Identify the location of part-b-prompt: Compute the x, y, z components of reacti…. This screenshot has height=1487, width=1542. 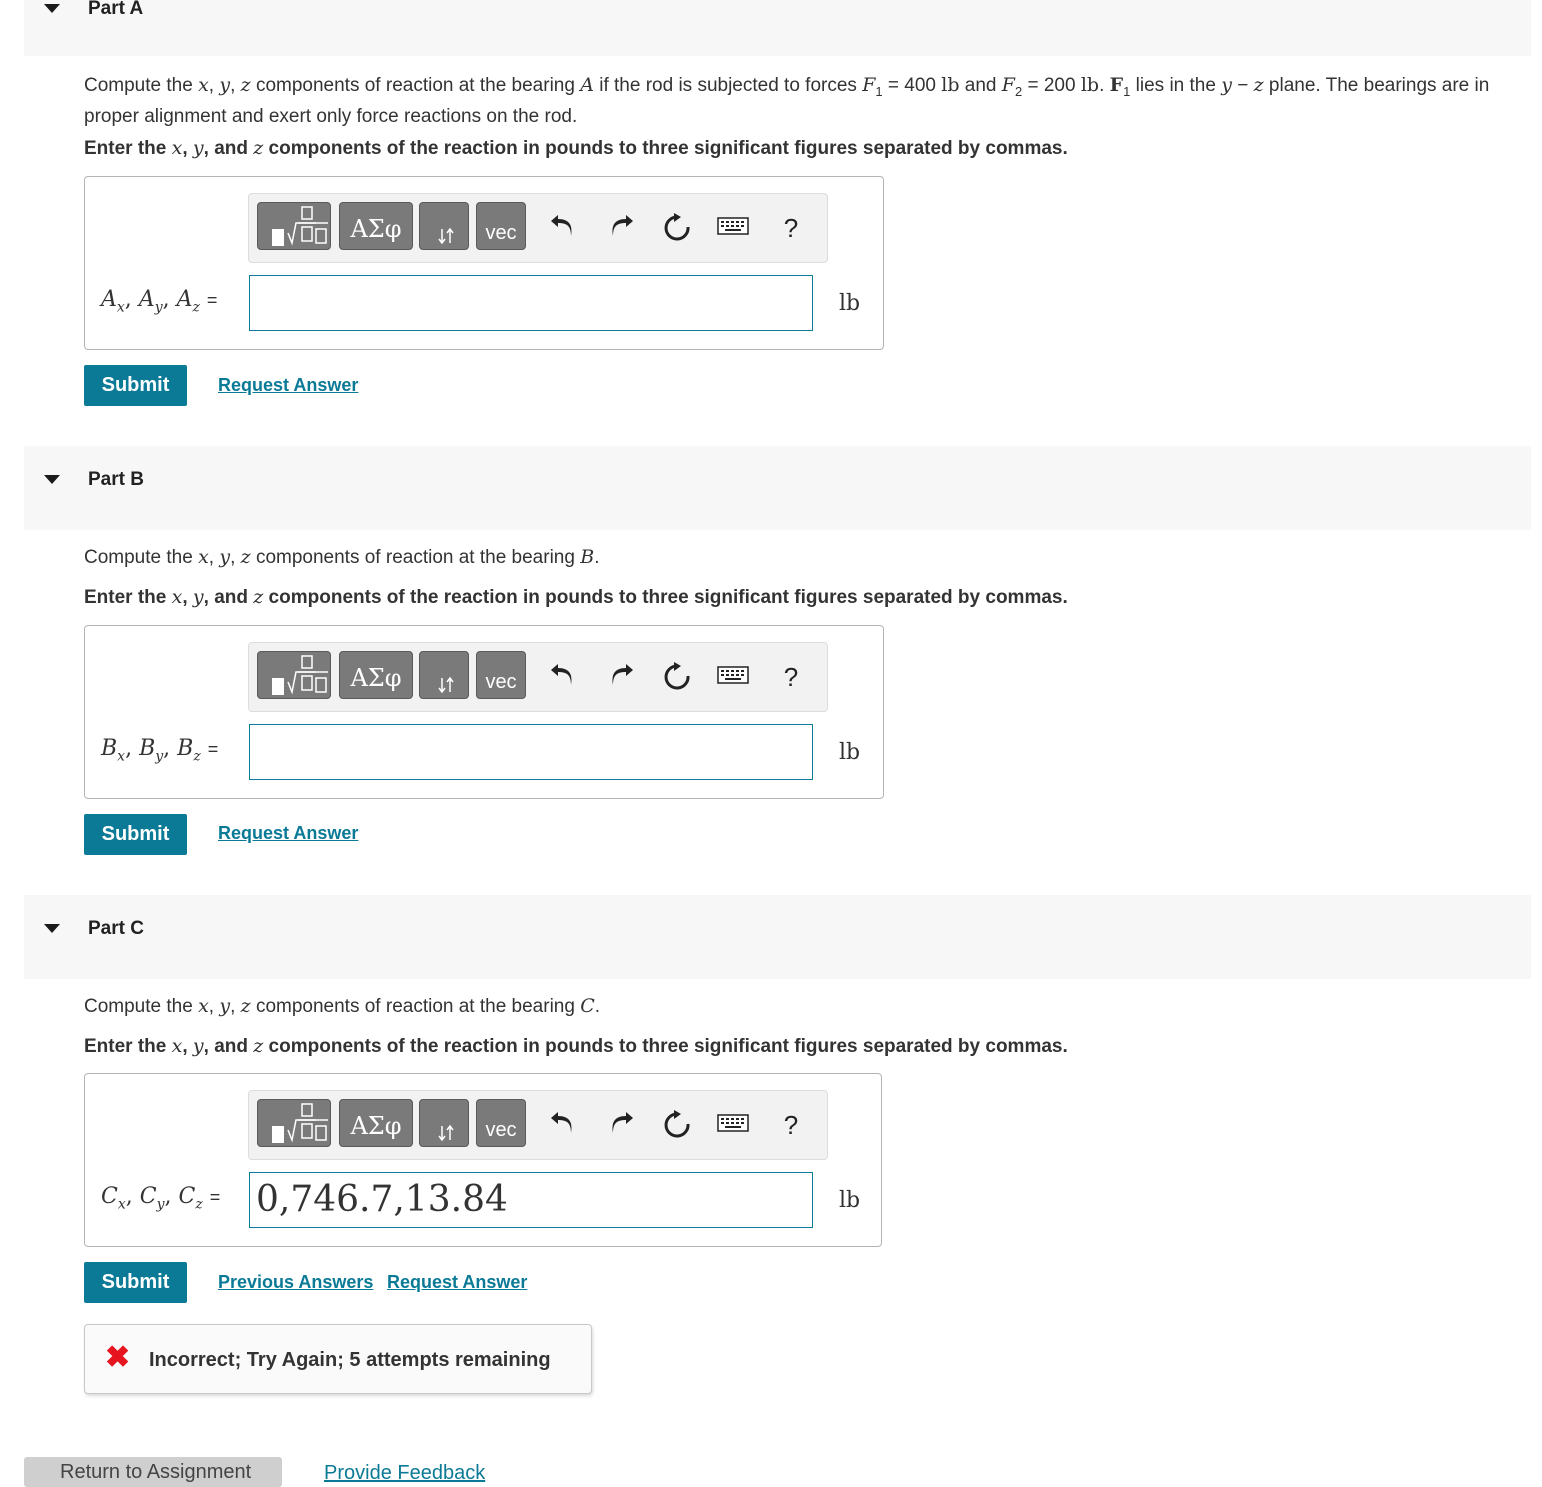
(342, 557).